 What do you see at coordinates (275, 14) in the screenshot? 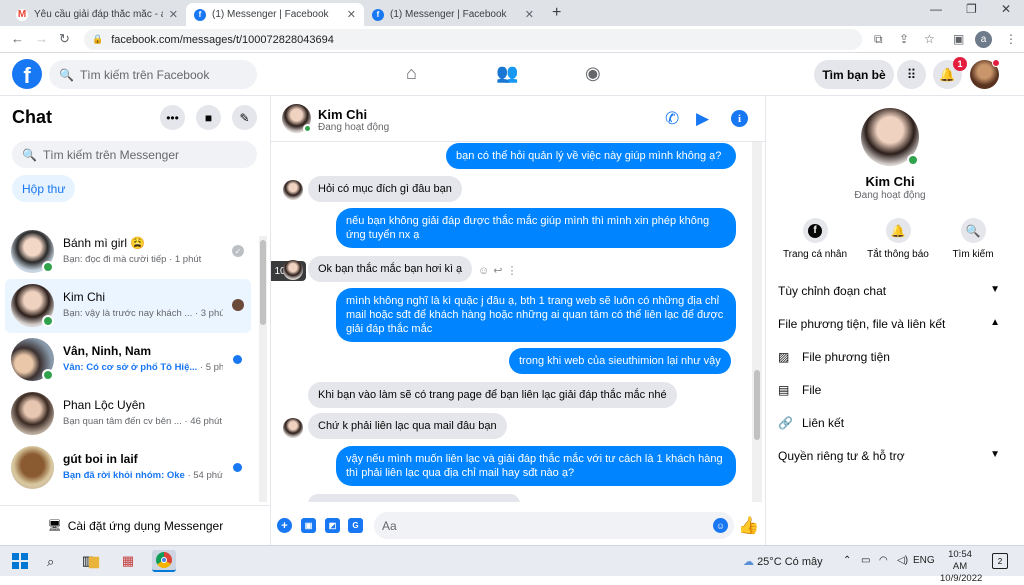
I see `browser-tab-messenger-active: f (1) Messenger | Facebook ✕` at bounding box center [275, 14].